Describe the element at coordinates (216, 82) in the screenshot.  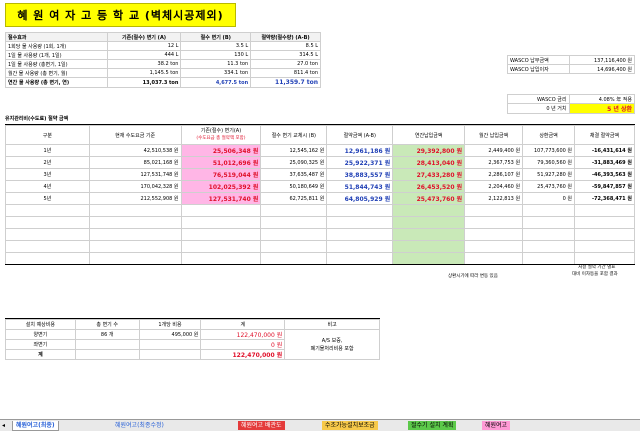
I see `summary-cell: 4,677.5 ton` at that location.